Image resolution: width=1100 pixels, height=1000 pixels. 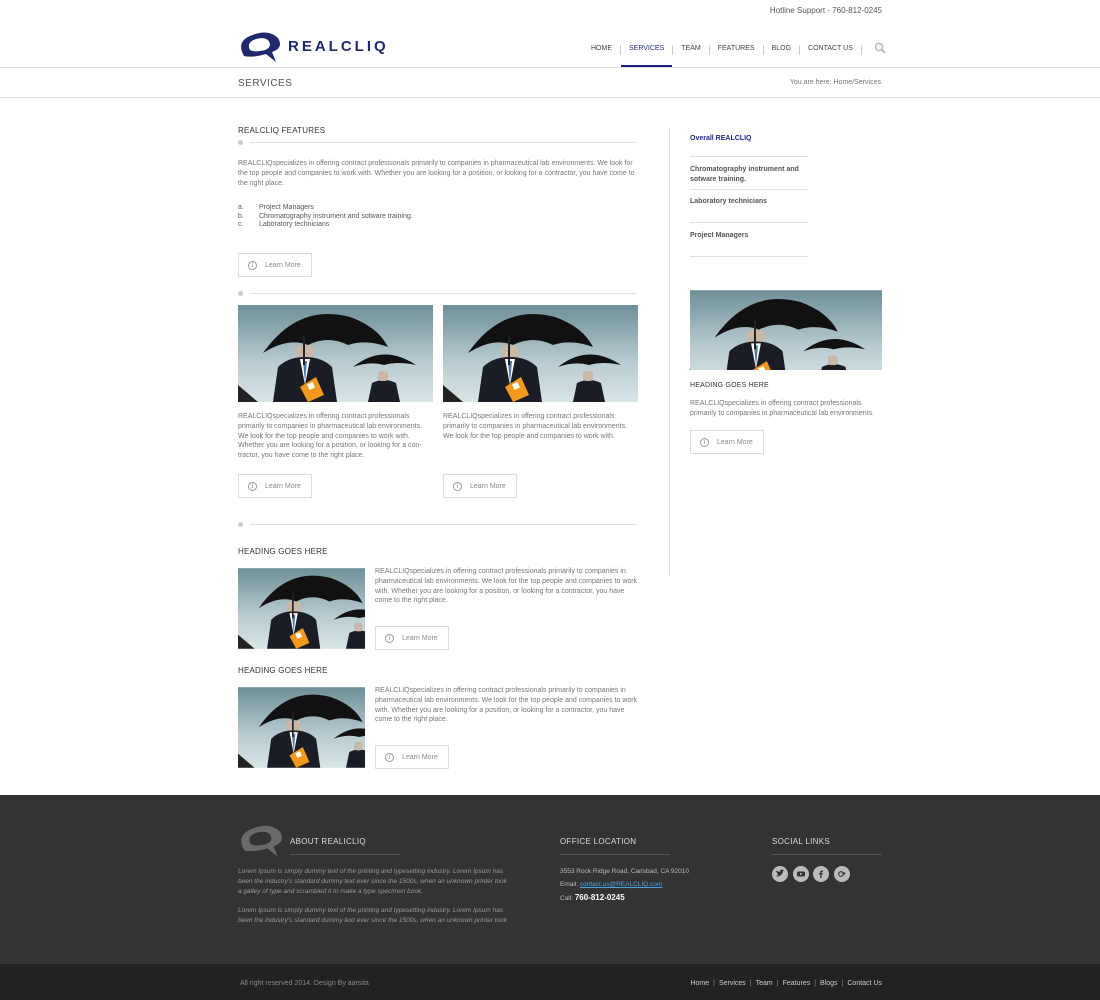 I want to click on footer-link-blogs: Blogs, so click(x=829, y=983).